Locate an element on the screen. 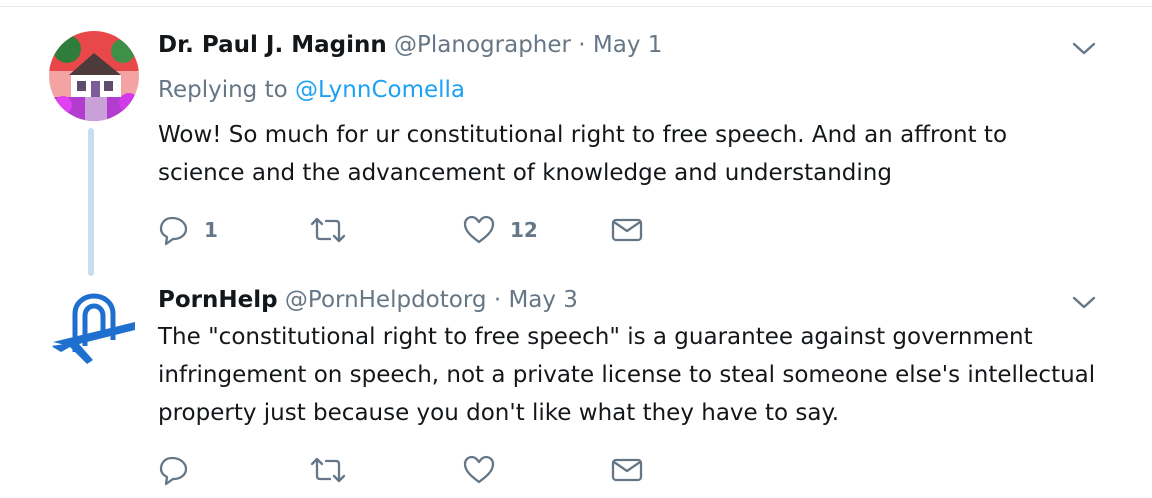 The width and height of the screenshot is (1152, 498). author-handle: @PornHelpdotorg is located at coordinates (386, 300).